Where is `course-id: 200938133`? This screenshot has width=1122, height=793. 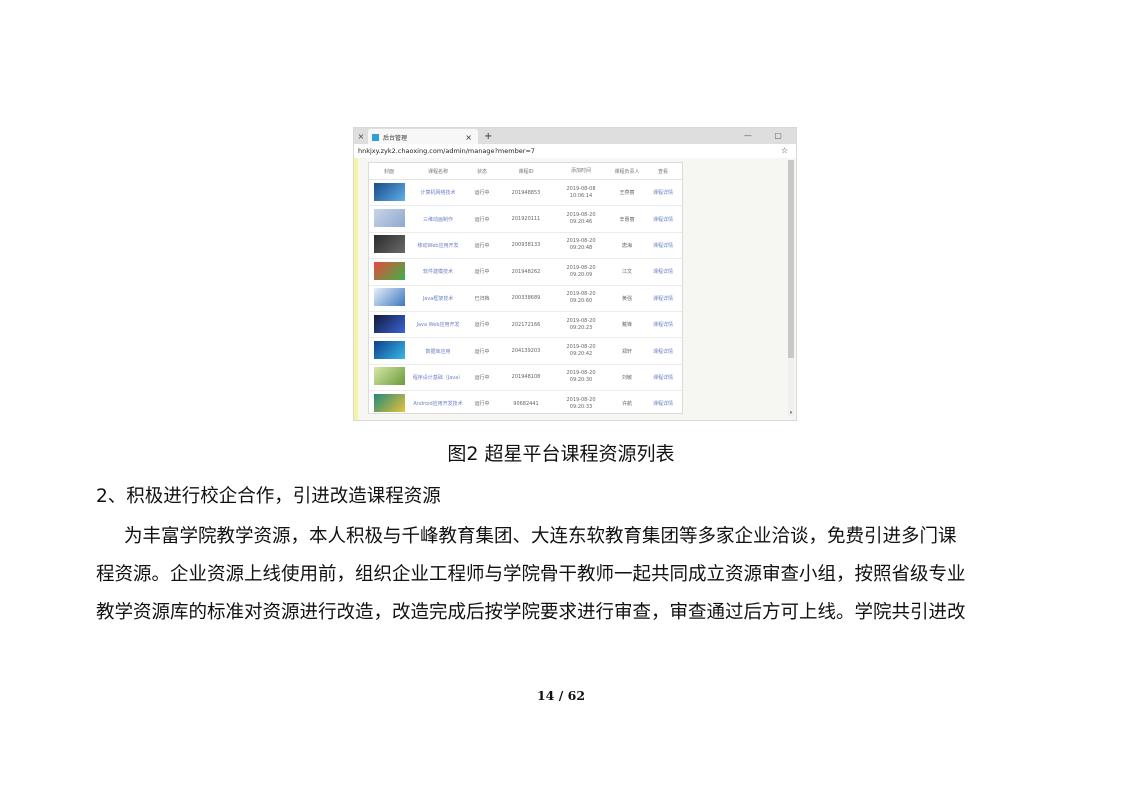 course-id: 200938133 is located at coordinates (526, 245).